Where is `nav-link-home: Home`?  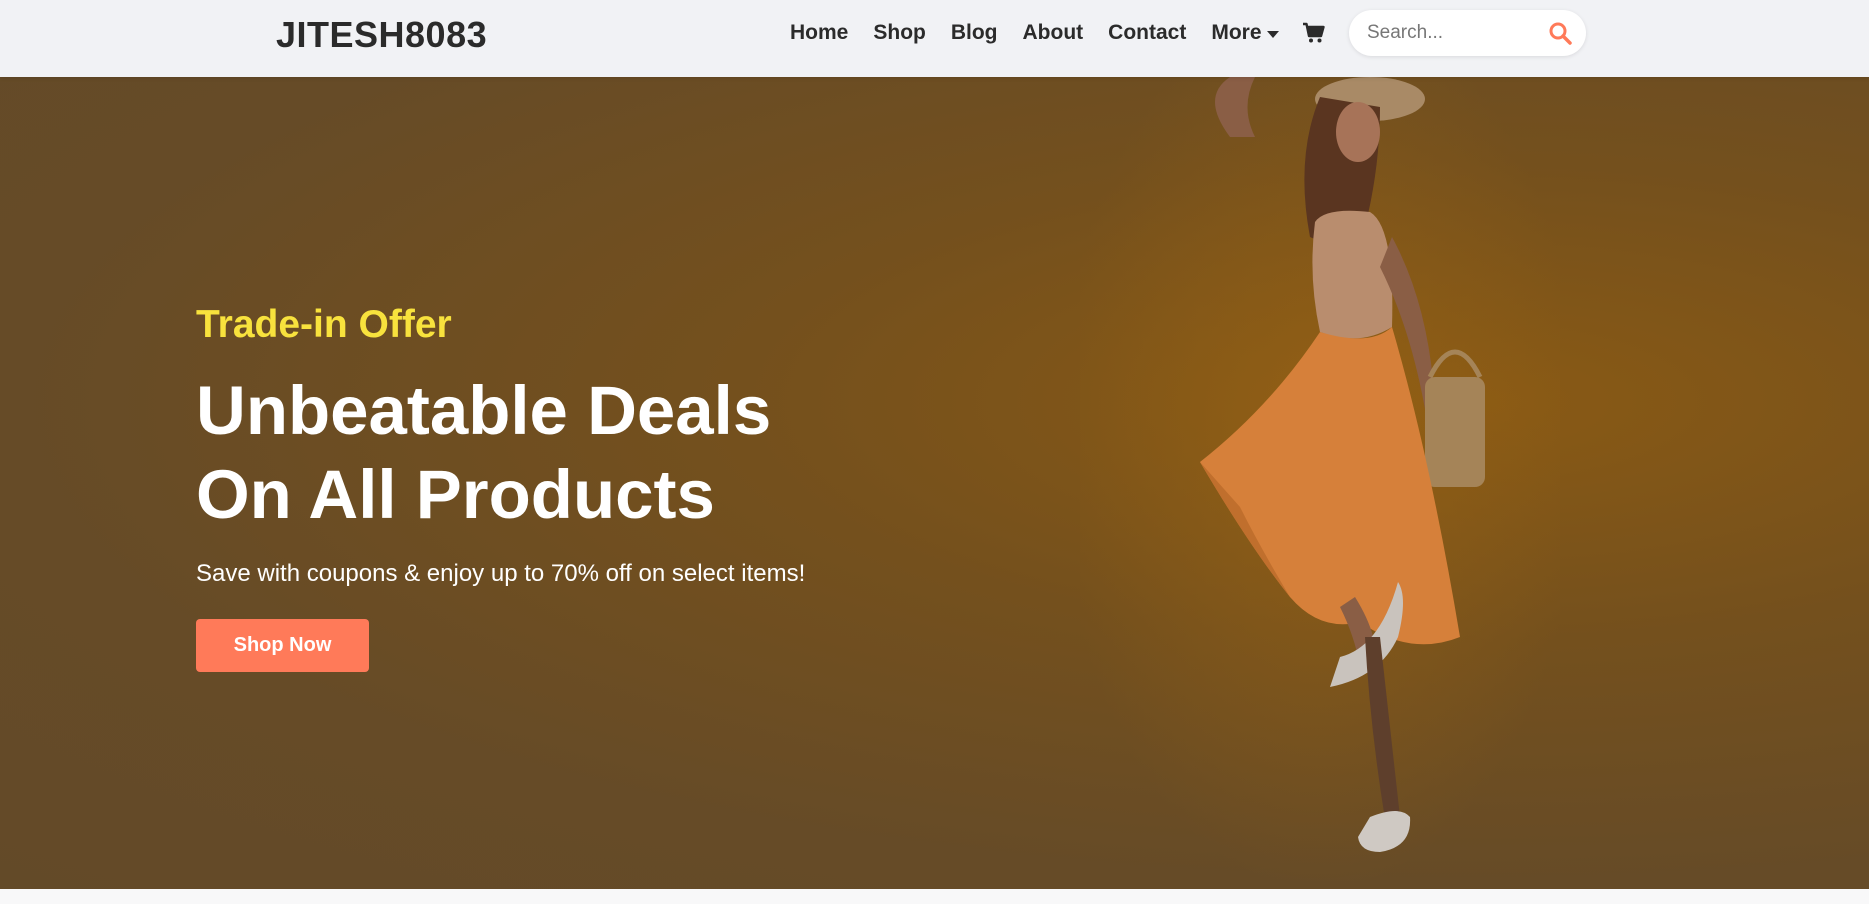
nav-link-home: Home is located at coordinates (819, 33).